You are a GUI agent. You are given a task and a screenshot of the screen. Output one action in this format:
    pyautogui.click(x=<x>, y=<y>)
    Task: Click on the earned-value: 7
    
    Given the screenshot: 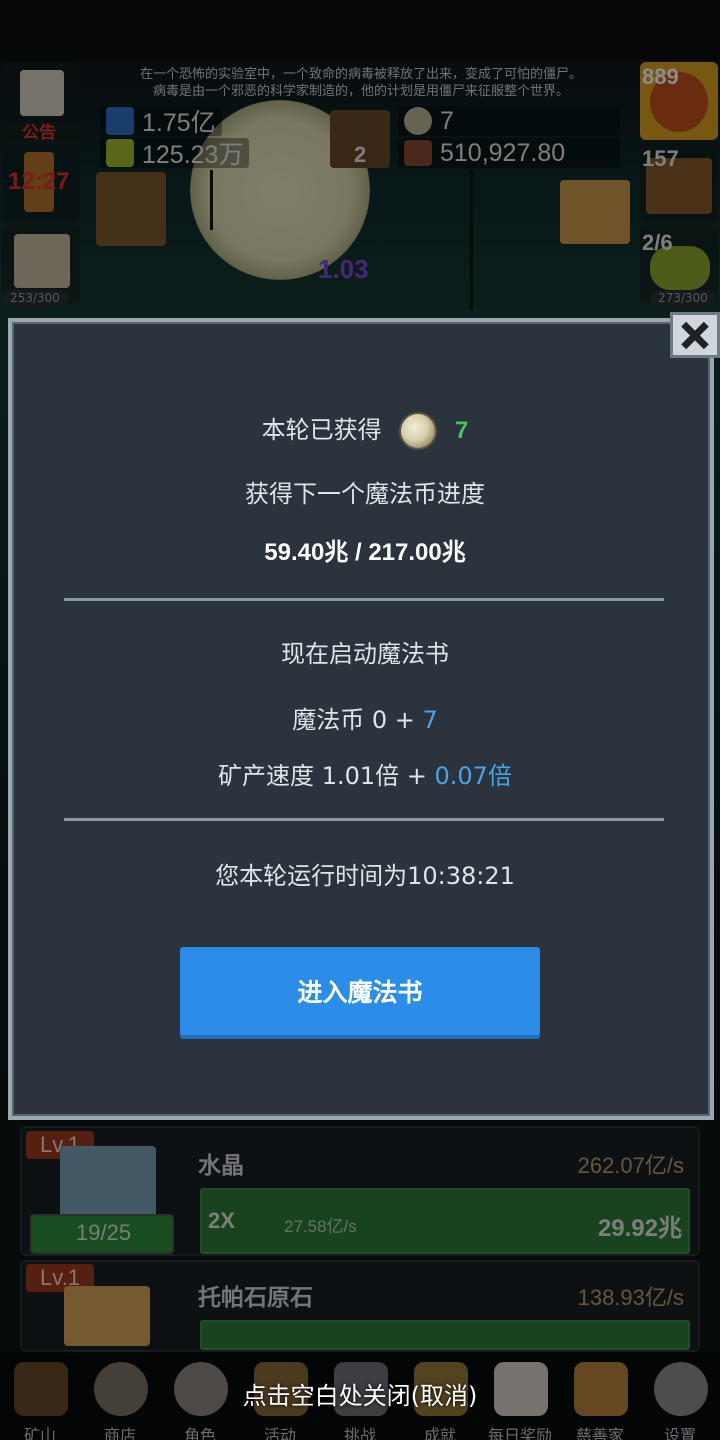 What is the action you would take?
    pyautogui.click(x=461, y=430)
    